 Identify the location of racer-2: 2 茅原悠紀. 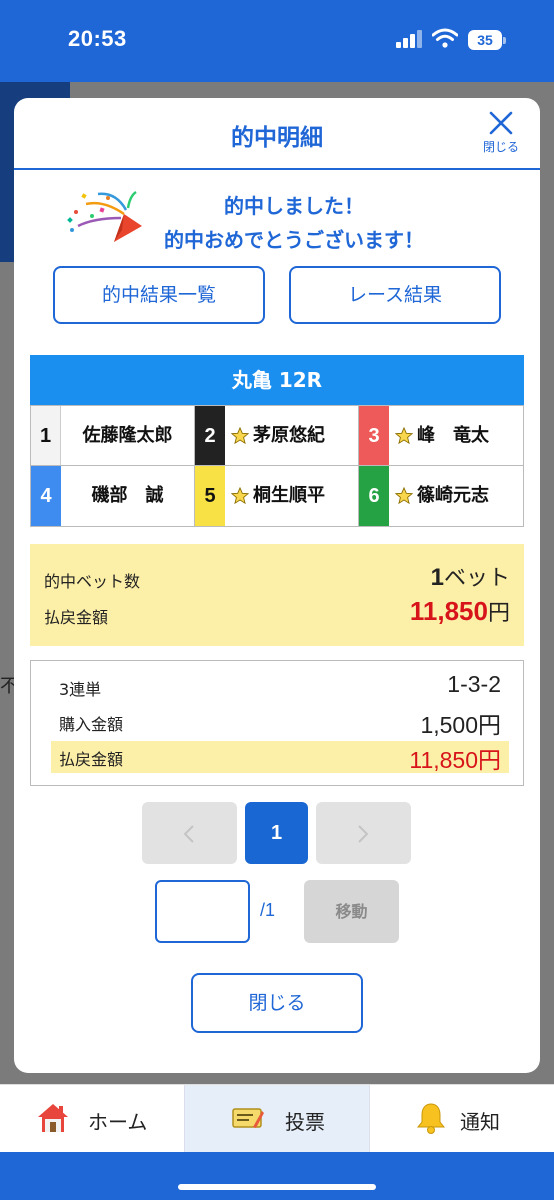
(277, 436).